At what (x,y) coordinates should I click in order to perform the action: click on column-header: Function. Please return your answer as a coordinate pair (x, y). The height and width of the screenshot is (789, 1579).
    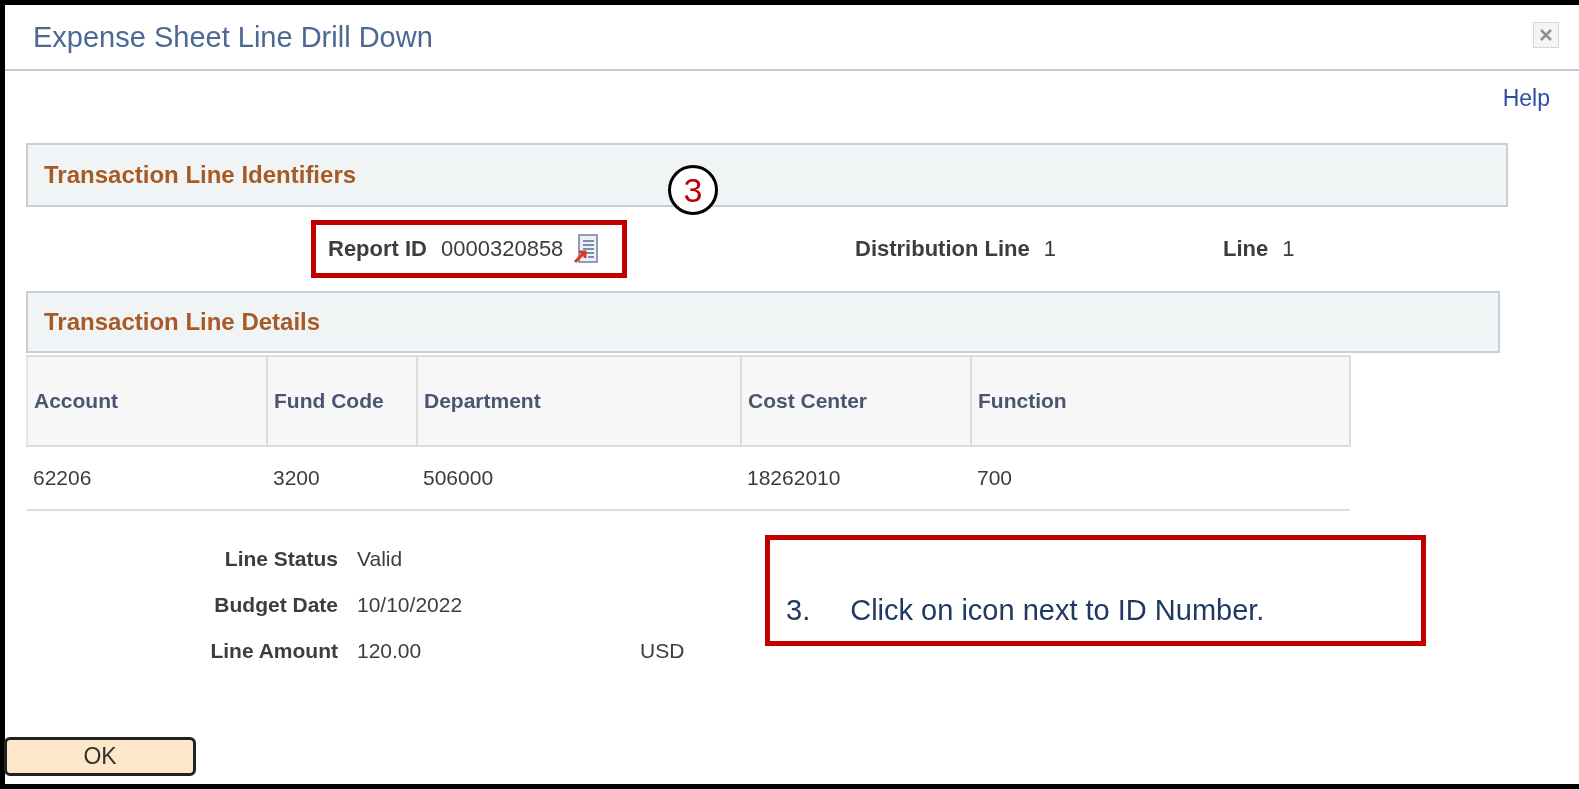
    Looking at the image, I should click on (1160, 401).